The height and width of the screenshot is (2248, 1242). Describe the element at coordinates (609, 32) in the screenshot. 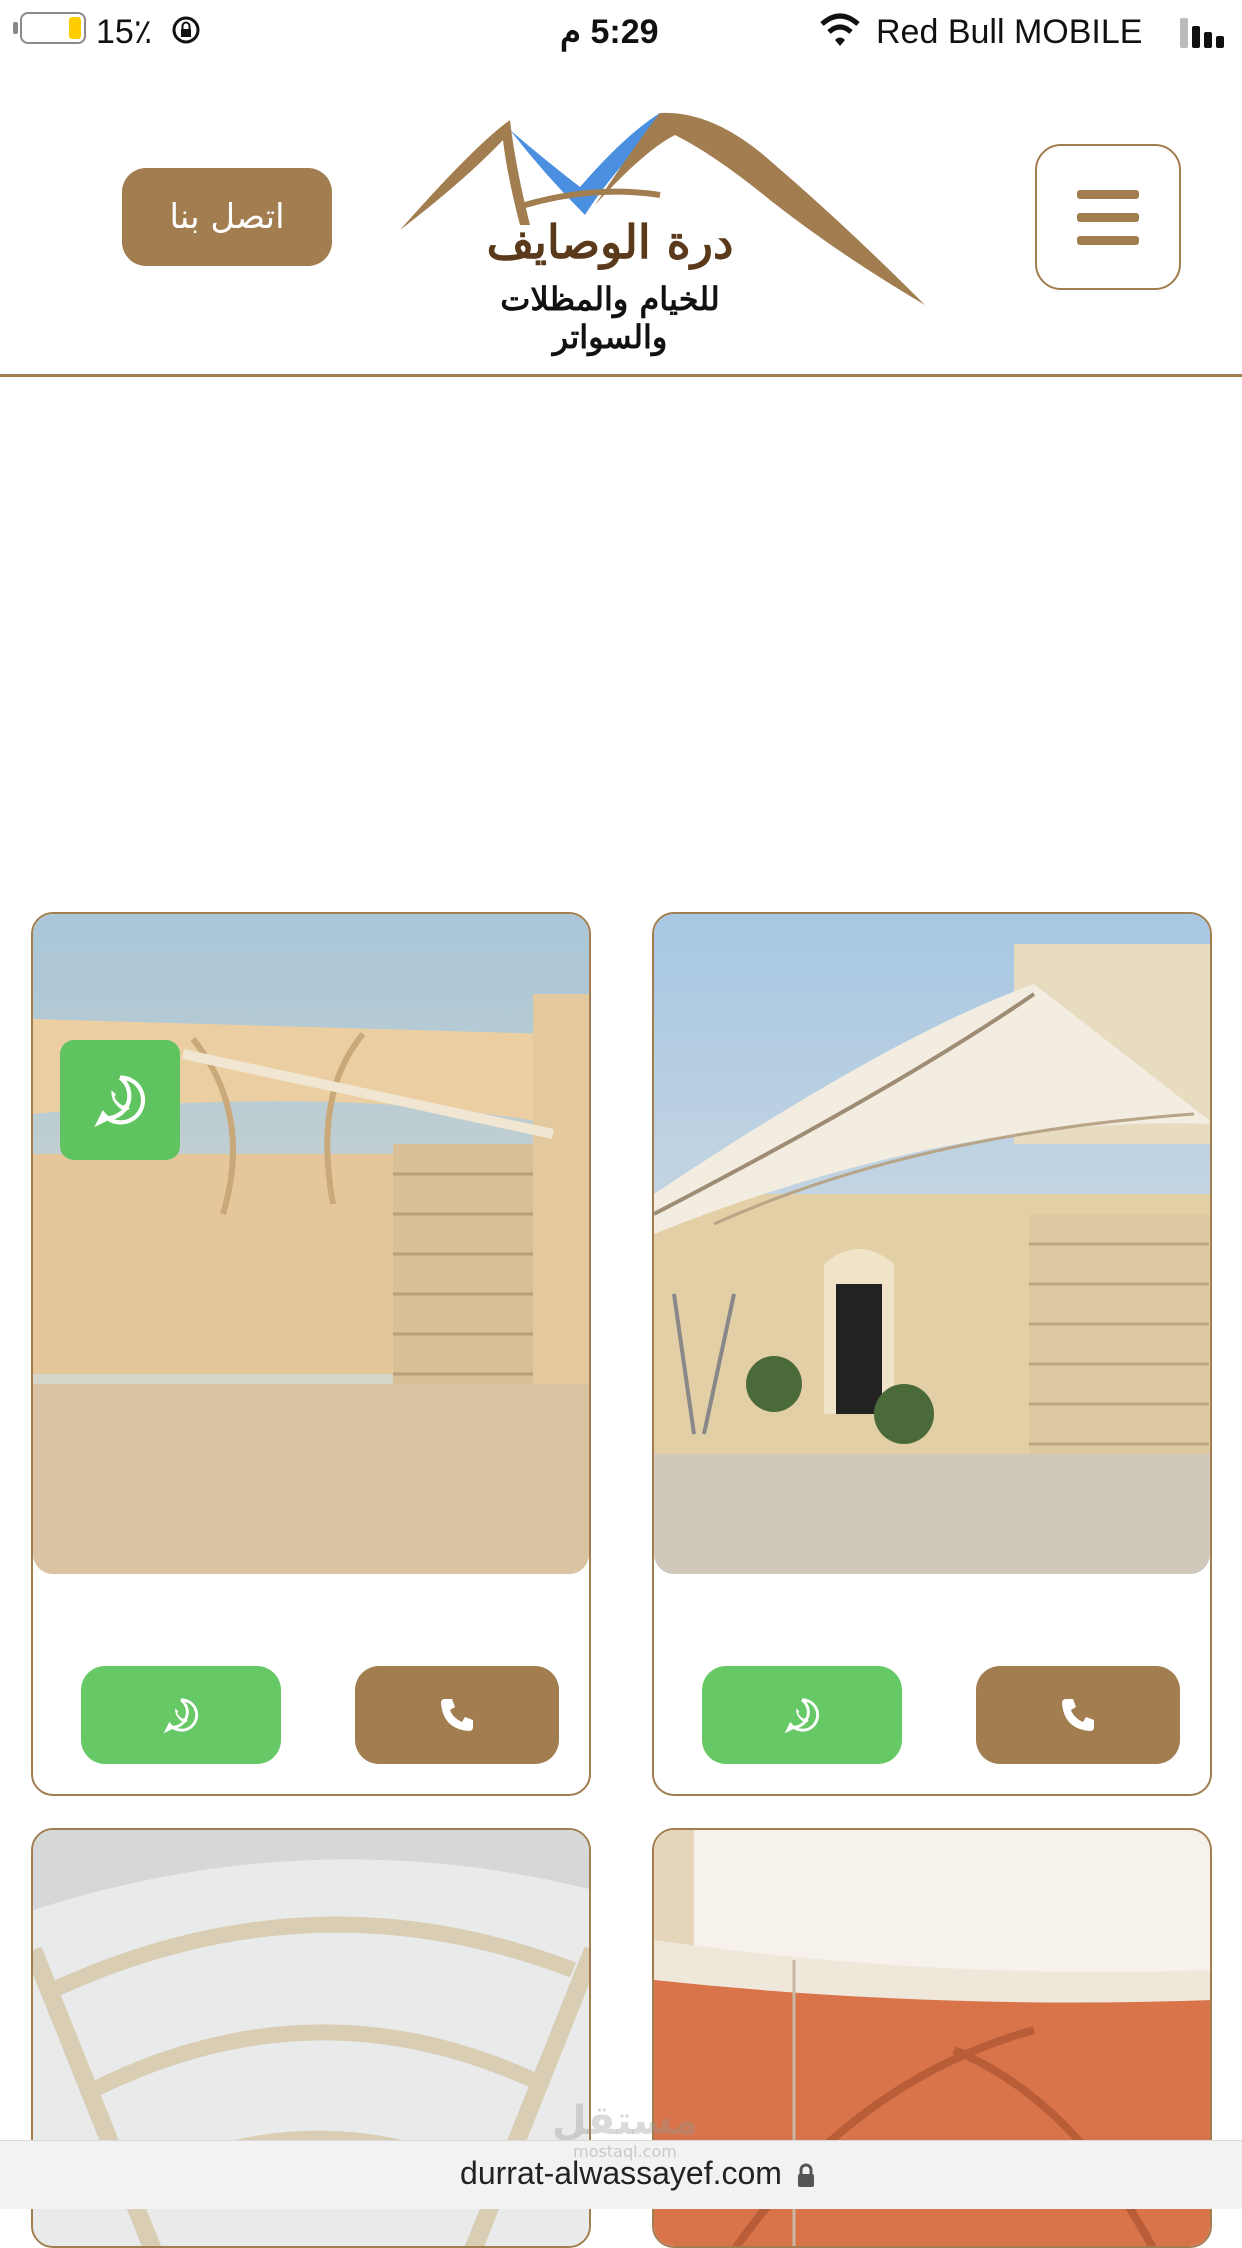

I see `clock: 5:29 م` at that location.